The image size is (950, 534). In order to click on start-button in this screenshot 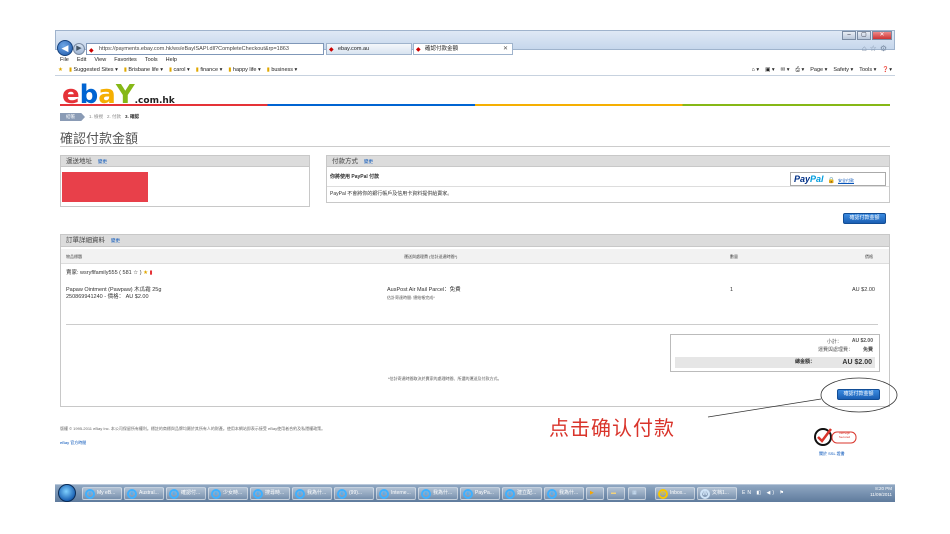, I will do `click(67, 493)`.